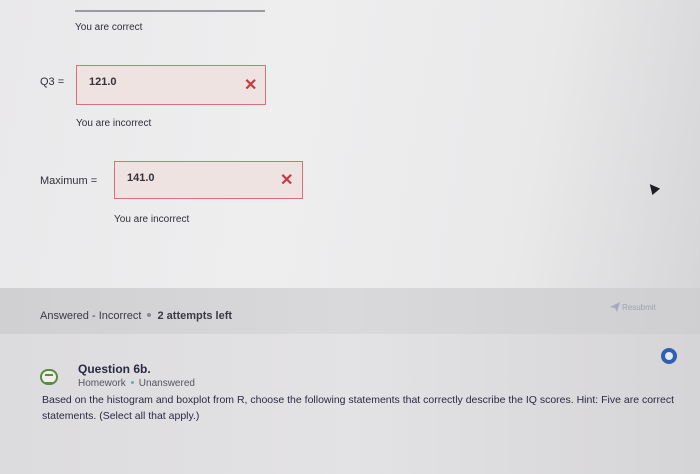  What do you see at coordinates (91, 316) in the screenshot?
I see `status-state: Answered - Incorrect` at bounding box center [91, 316].